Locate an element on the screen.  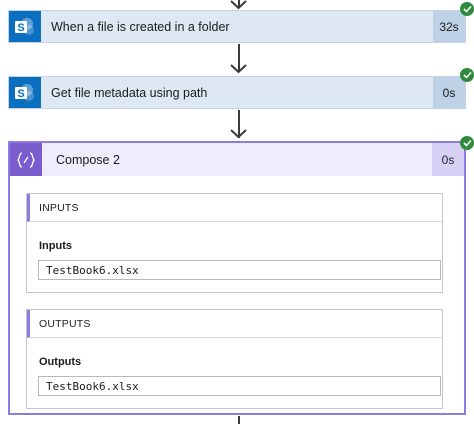
inputs-value: TestBook6.xlsx is located at coordinates (239, 270).